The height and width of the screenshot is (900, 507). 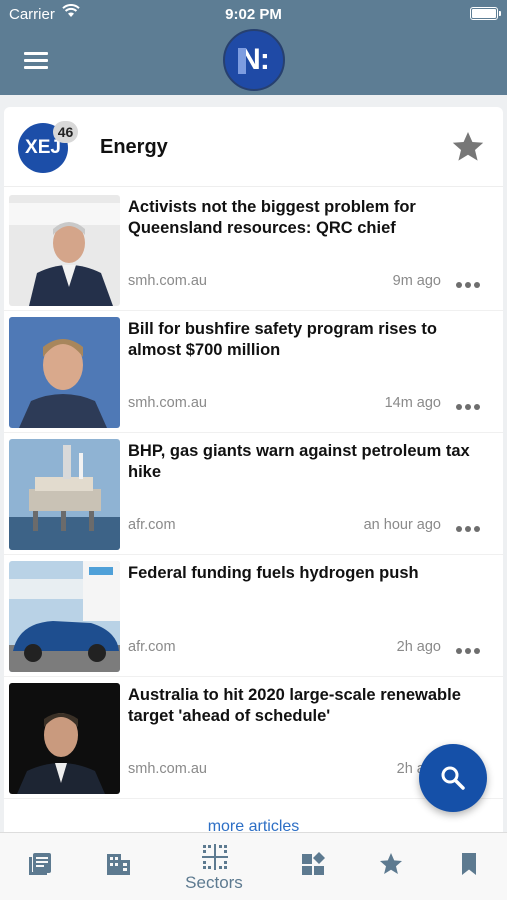 I want to click on news-icon, so click(x=40, y=864).